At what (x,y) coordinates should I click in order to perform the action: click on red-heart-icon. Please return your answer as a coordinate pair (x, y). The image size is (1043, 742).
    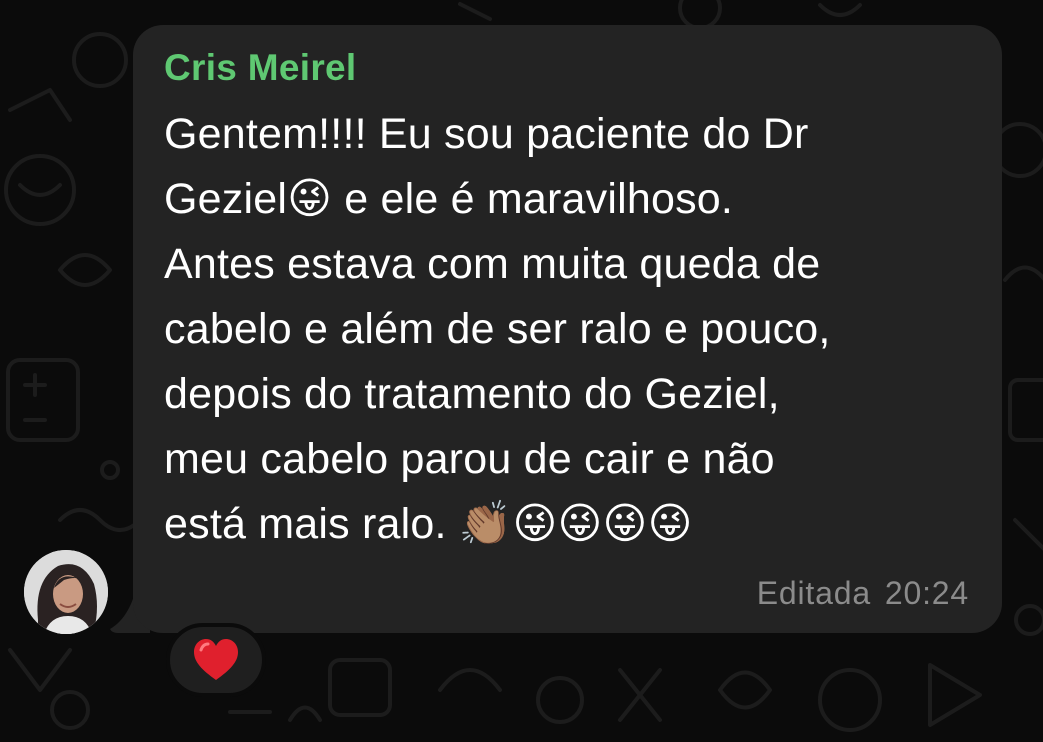
    Looking at the image, I should click on (216, 659).